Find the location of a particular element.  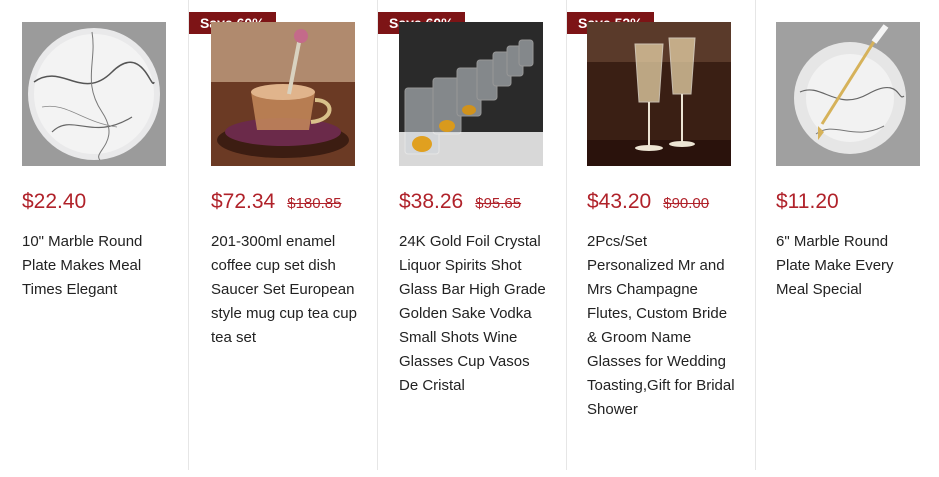

price-row: $22.40 is located at coordinates (54, 202).